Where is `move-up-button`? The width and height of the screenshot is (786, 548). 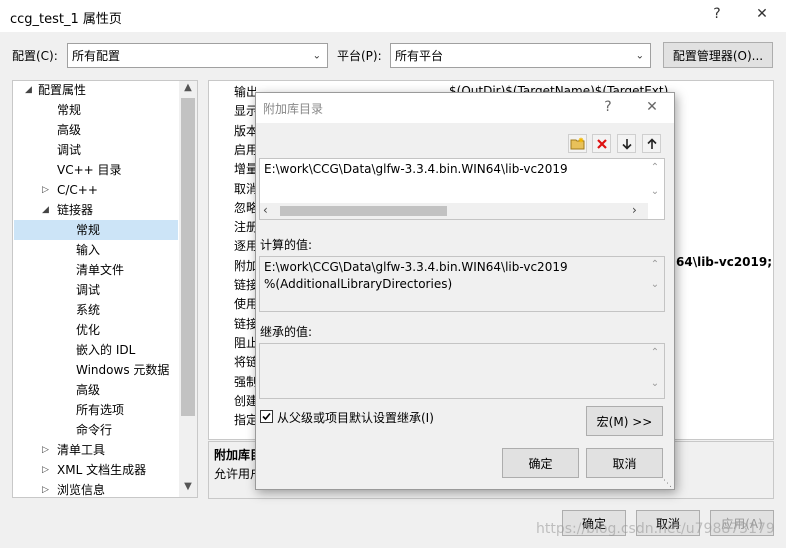
move-up-button is located at coordinates (651, 143).